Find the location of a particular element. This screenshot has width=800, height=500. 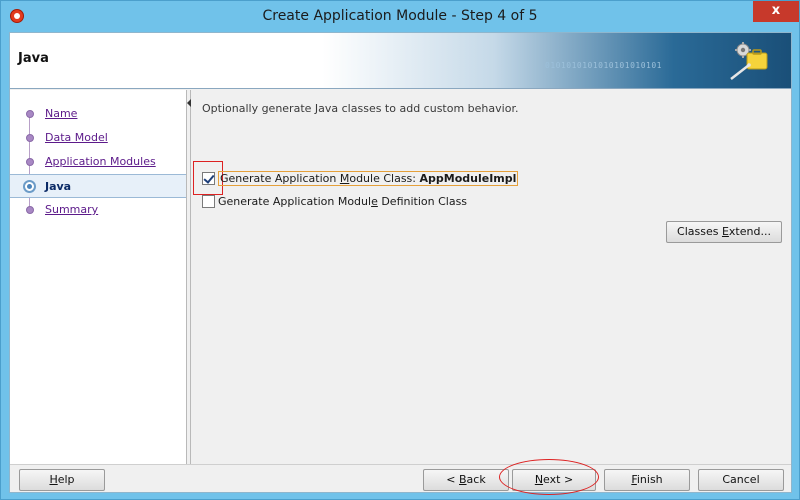

nav-step-label: Data Model is located at coordinates (76, 137).